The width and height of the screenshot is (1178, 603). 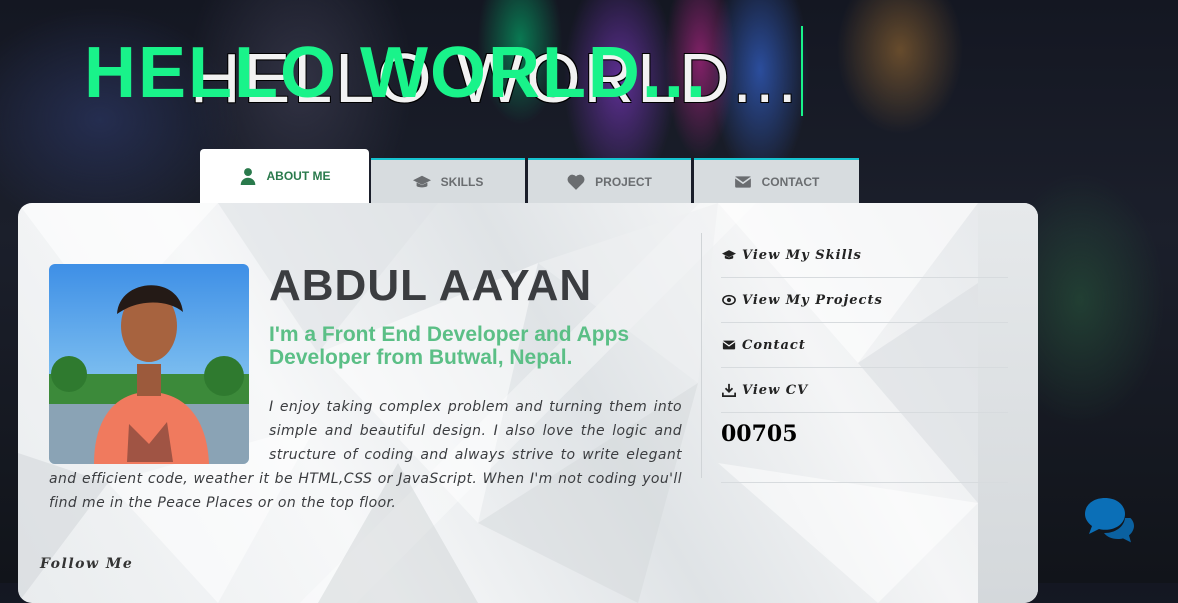 What do you see at coordinates (462, 181) in the screenshot?
I see `tab-label: SKILLS` at bounding box center [462, 181].